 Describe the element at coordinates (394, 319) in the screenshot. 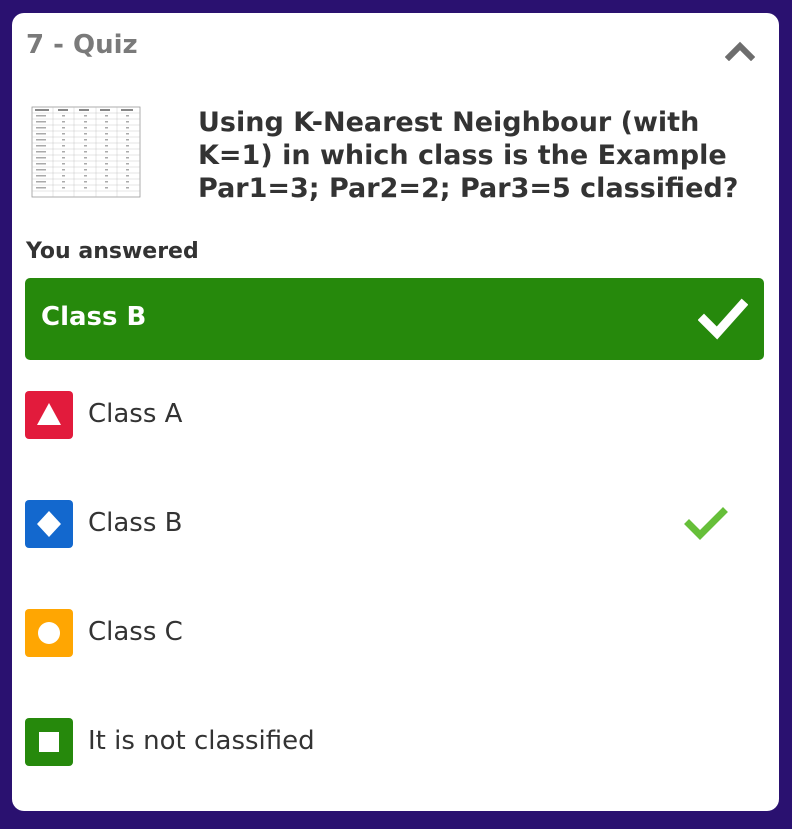

I see `answer-banner: Class B` at that location.